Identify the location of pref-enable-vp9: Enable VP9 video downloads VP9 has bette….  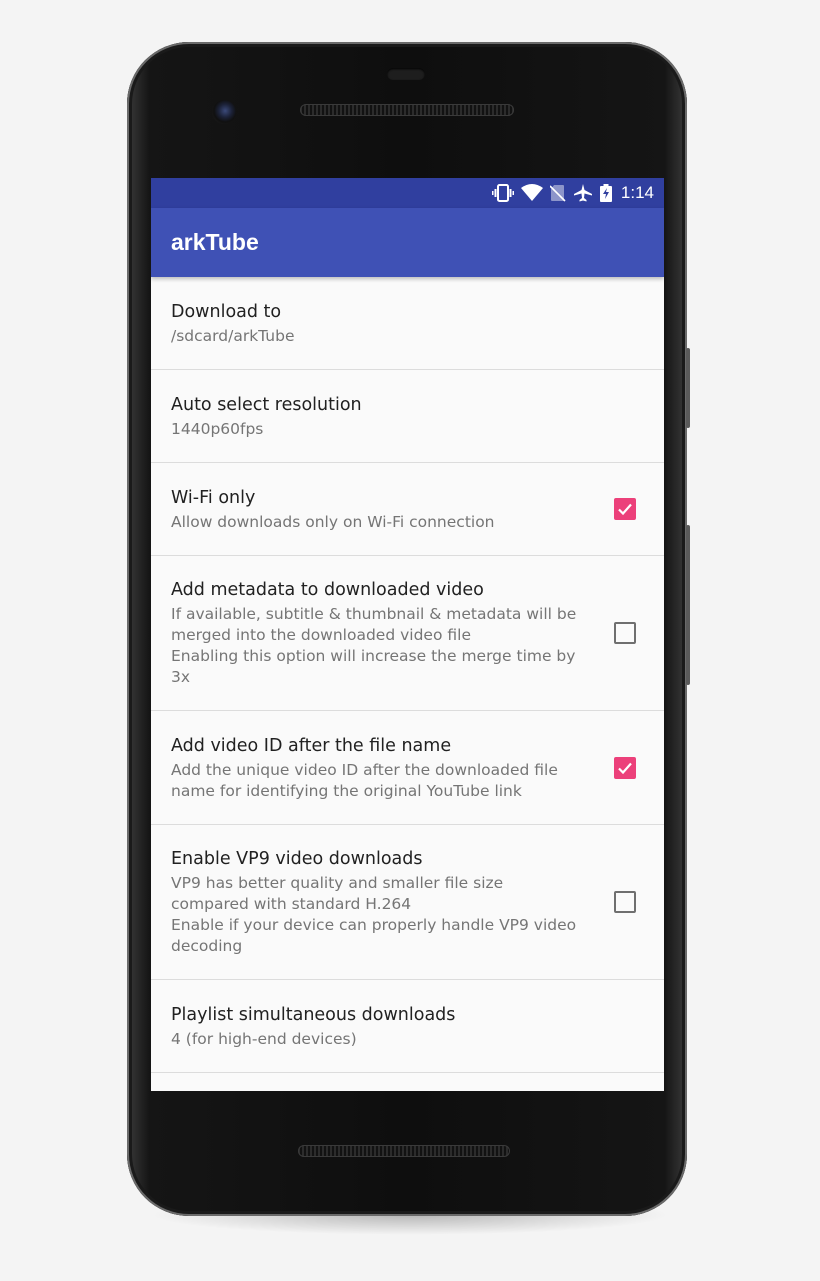
(407, 902).